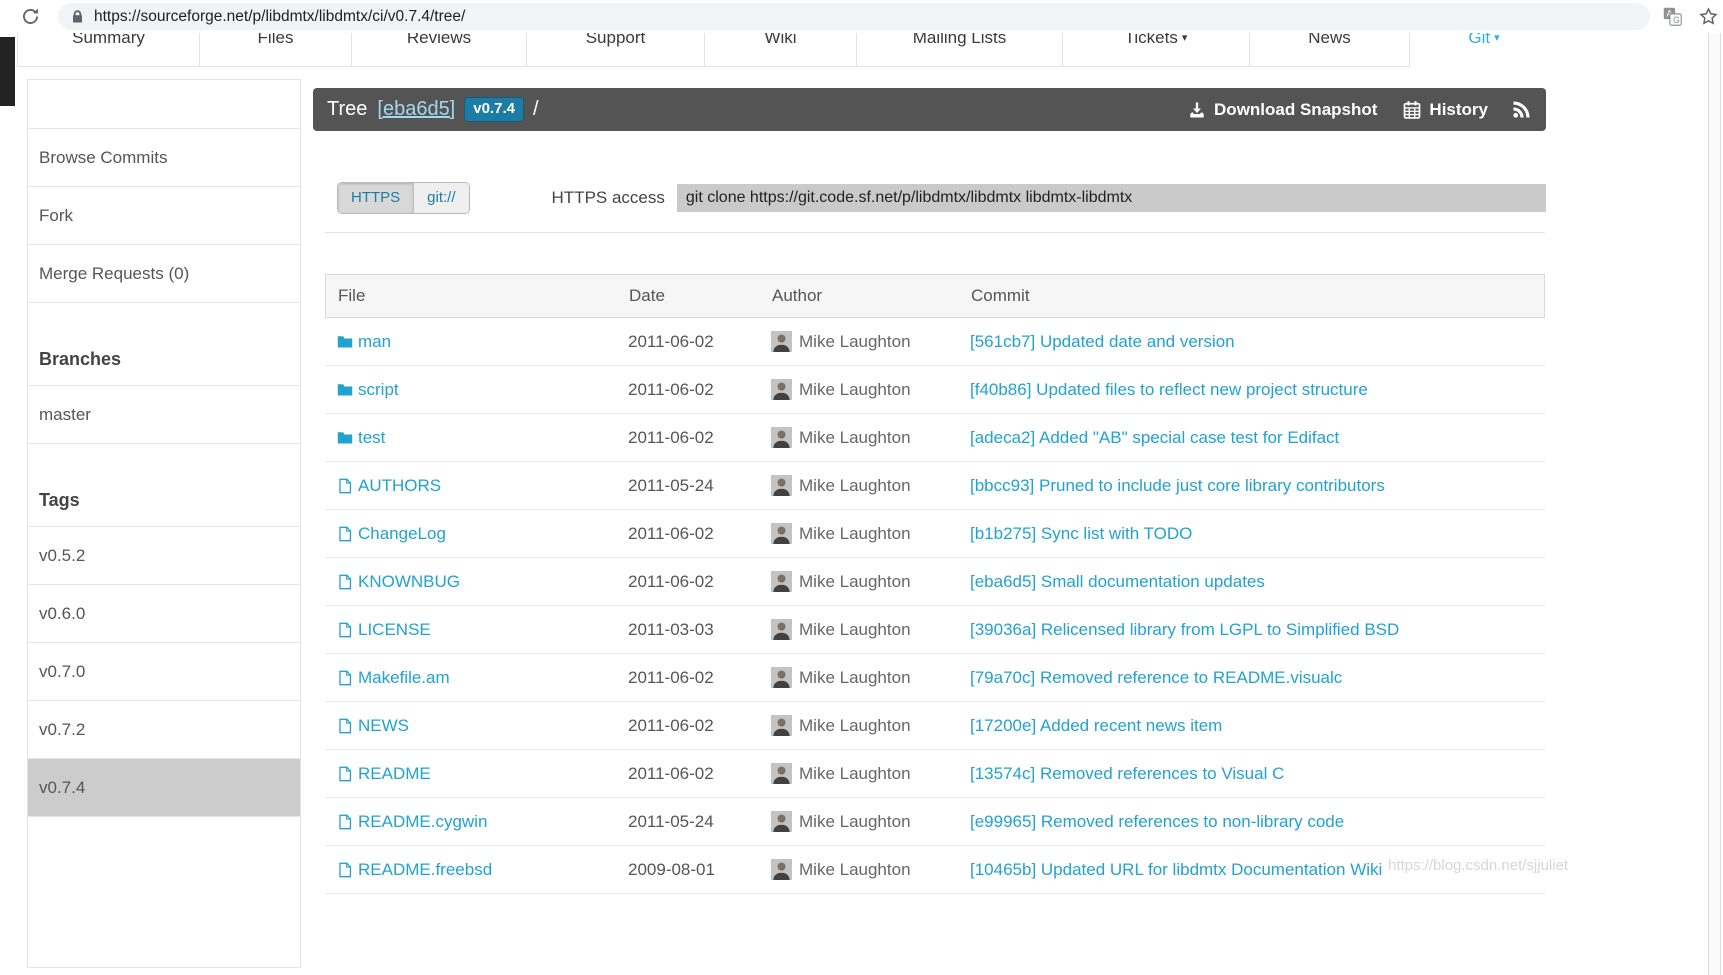 The height and width of the screenshot is (975, 1723). Describe the element at coordinates (1156, 50) in the screenshot. I see `tab-tickets: Tickets ▾` at that location.